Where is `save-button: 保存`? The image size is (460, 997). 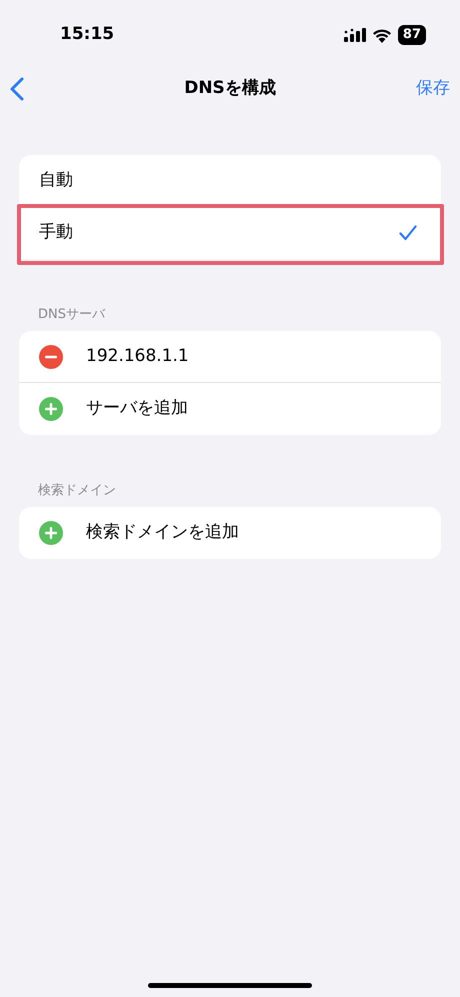 save-button: 保存 is located at coordinates (433, 89).